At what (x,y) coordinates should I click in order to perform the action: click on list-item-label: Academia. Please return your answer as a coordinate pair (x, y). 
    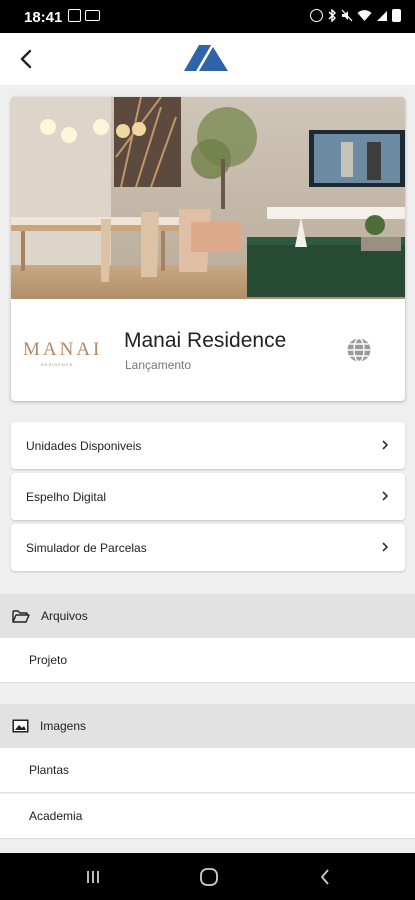
    Looking at the image, I should click on (56, 816).